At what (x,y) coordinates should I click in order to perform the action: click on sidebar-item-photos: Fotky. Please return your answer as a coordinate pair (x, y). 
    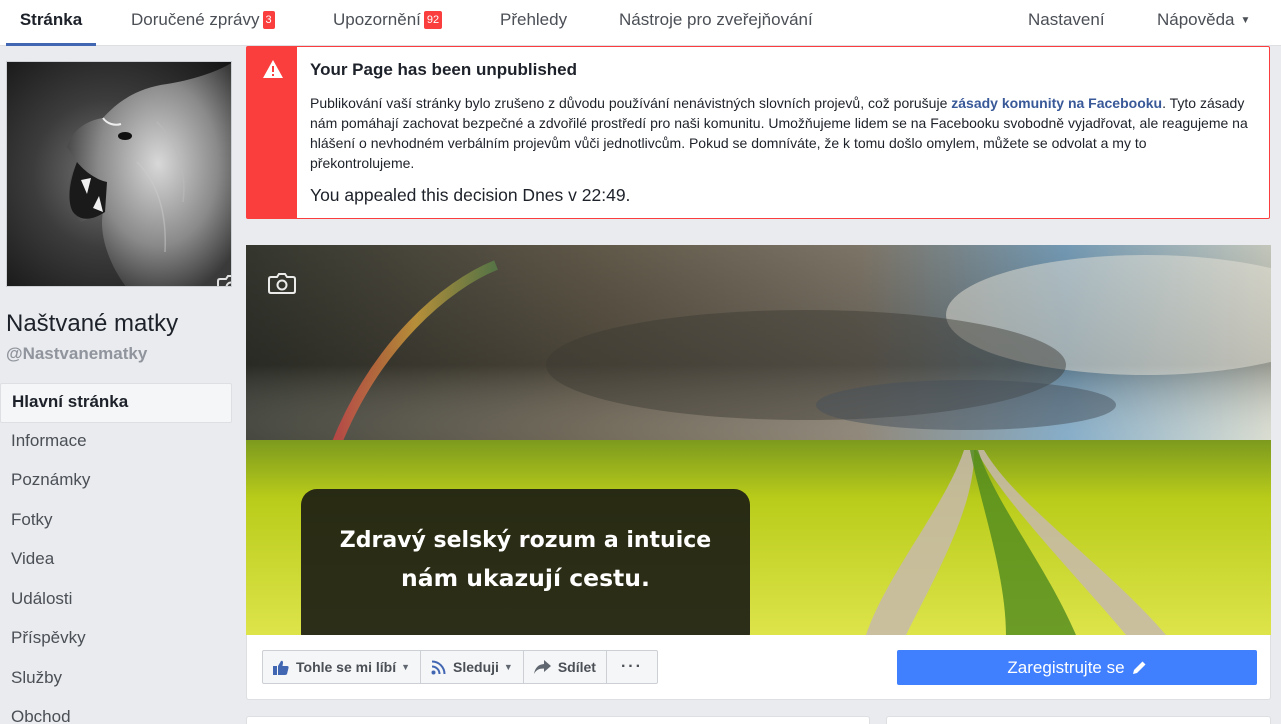
    Looking at the image, I should click on (116, 522).